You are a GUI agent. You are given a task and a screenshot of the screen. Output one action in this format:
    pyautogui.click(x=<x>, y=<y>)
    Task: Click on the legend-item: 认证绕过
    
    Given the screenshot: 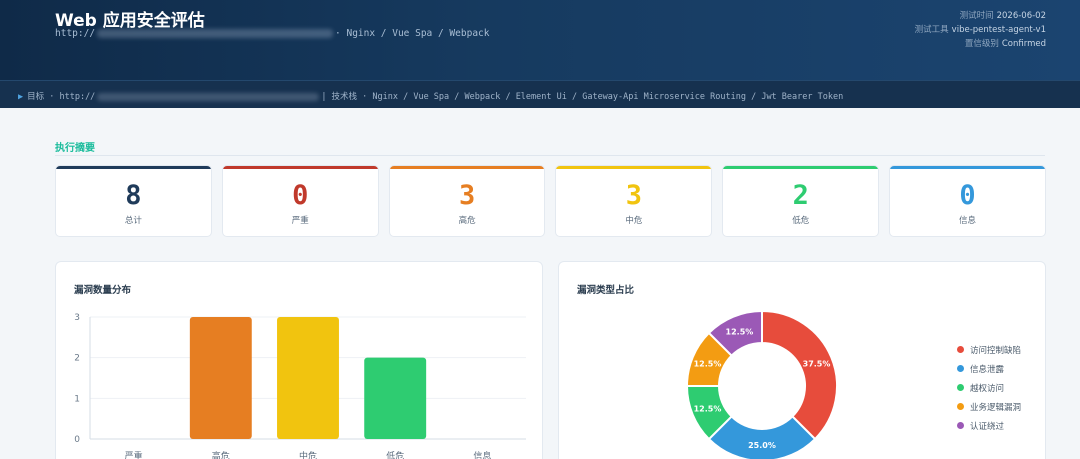 What is the action you would take?
    pyautogui.click(x=989, y=425)
    